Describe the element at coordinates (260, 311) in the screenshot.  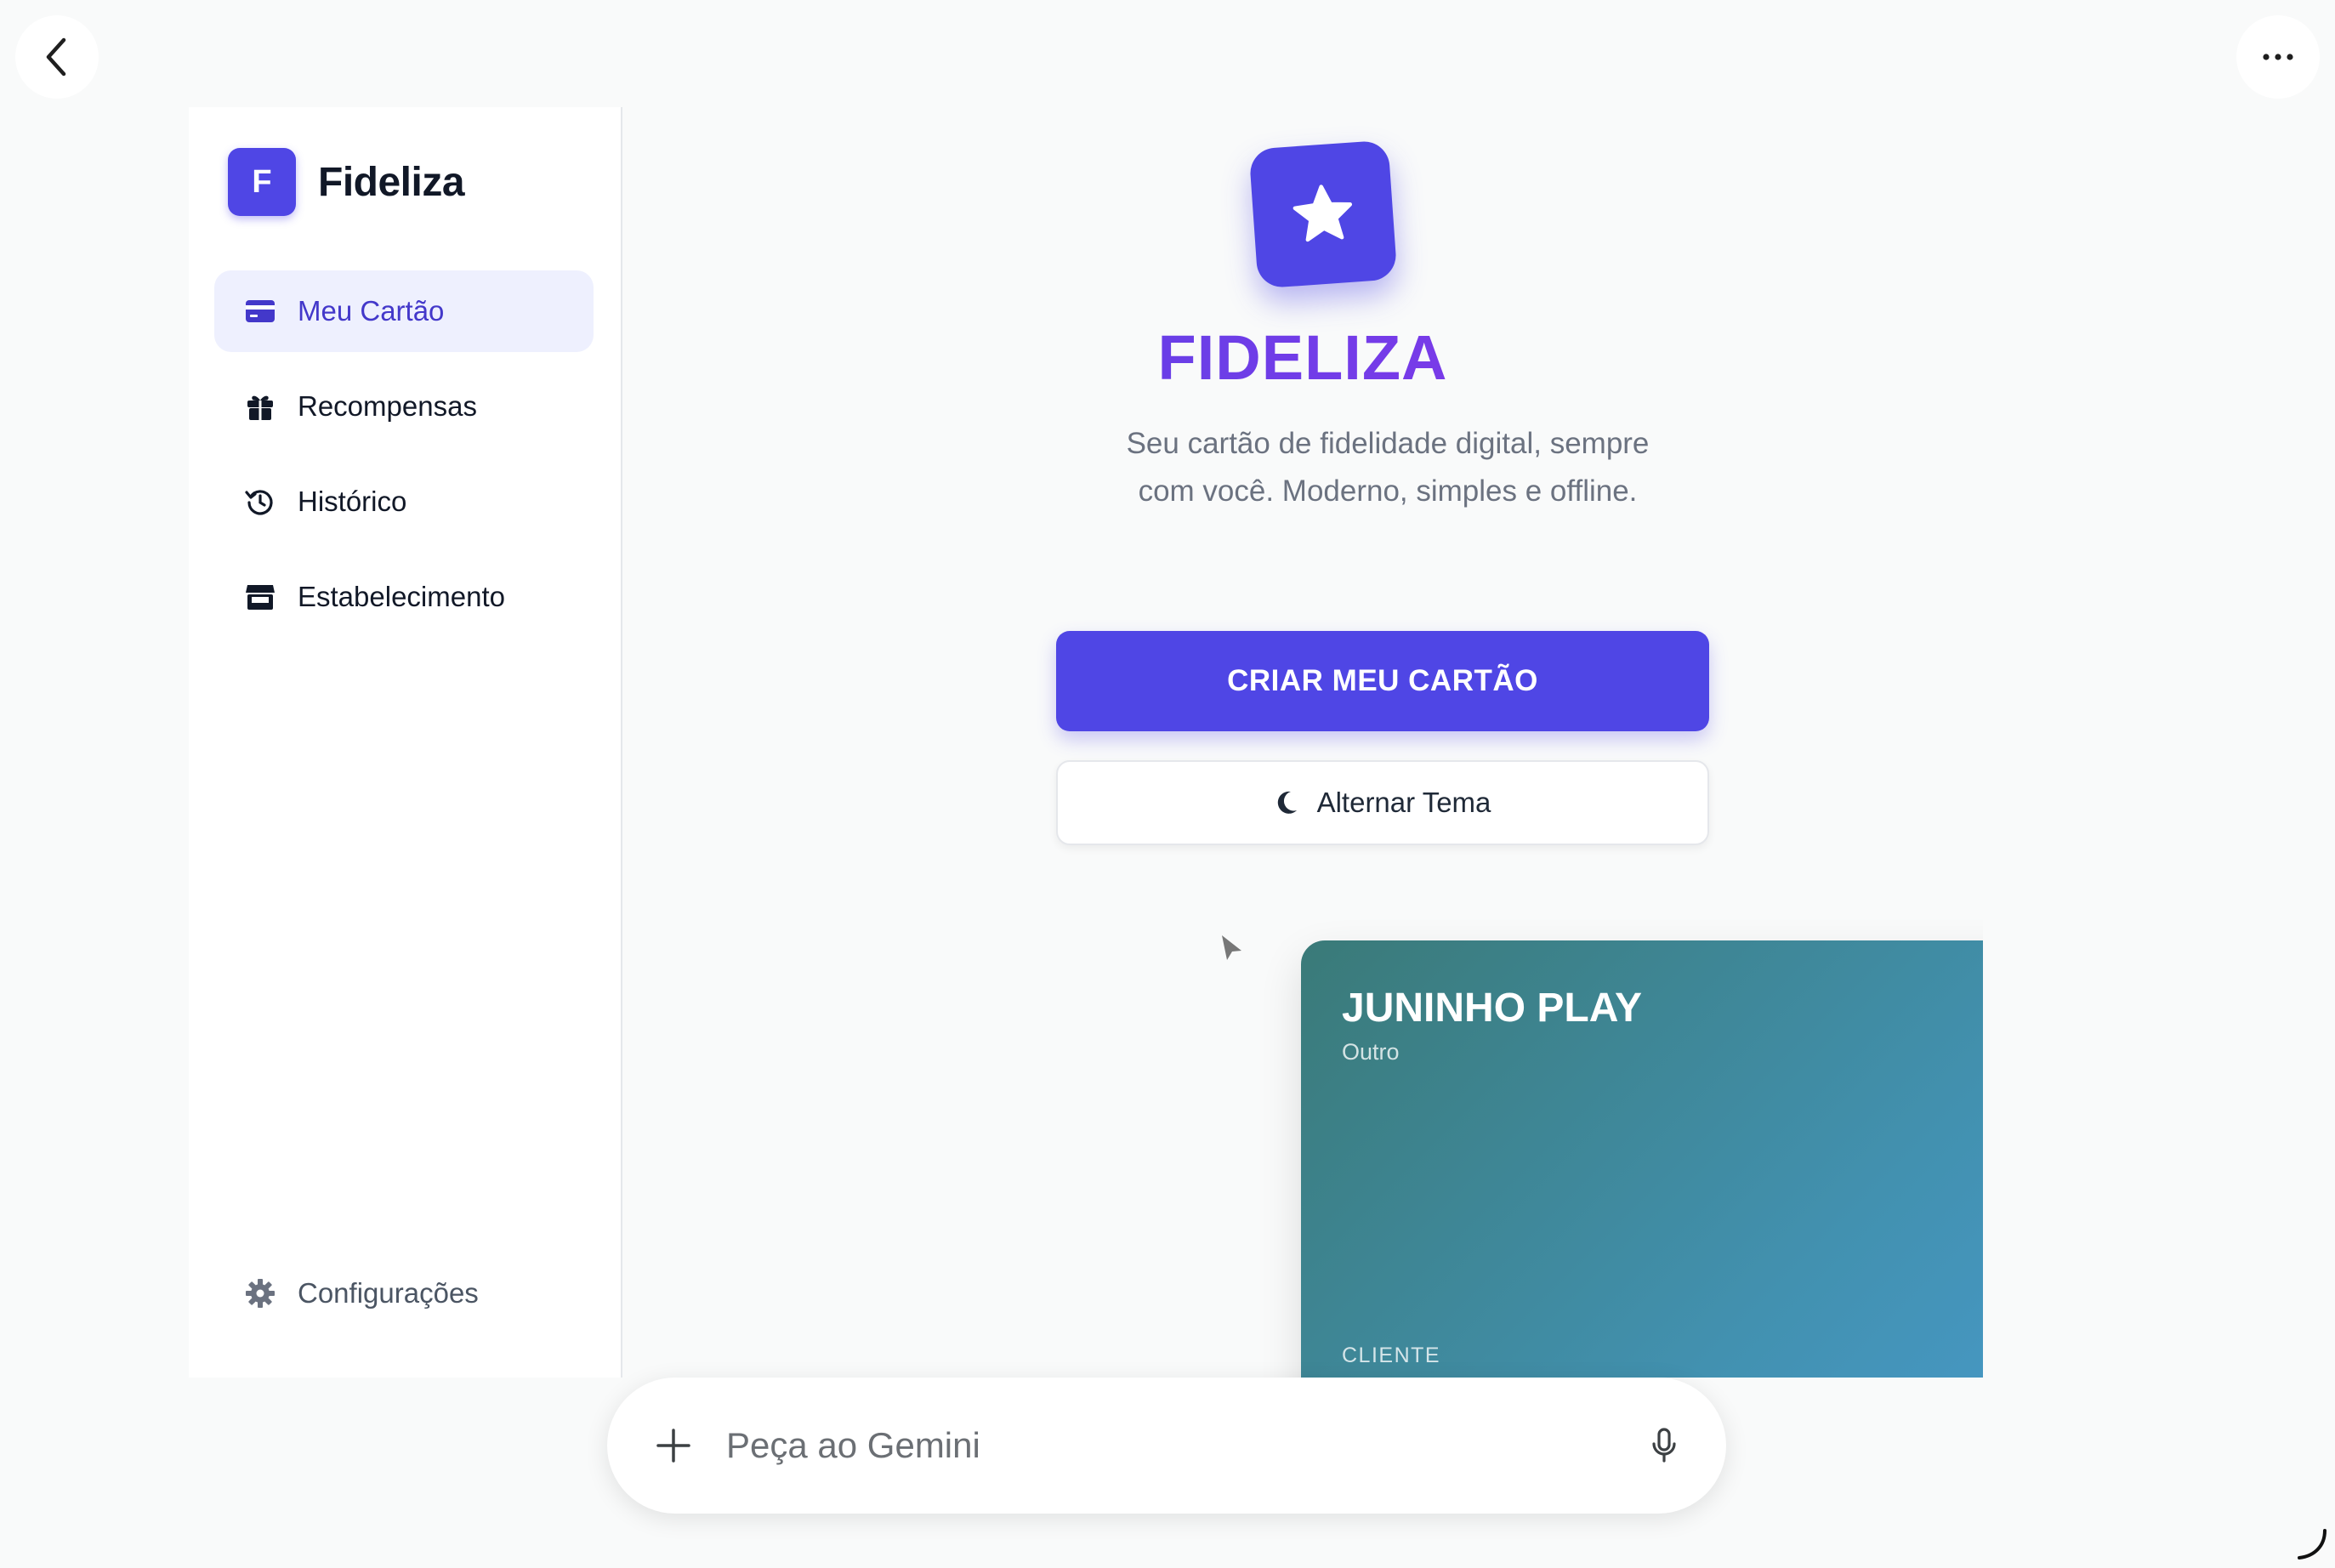
I see `credit-card-icon` at that location.